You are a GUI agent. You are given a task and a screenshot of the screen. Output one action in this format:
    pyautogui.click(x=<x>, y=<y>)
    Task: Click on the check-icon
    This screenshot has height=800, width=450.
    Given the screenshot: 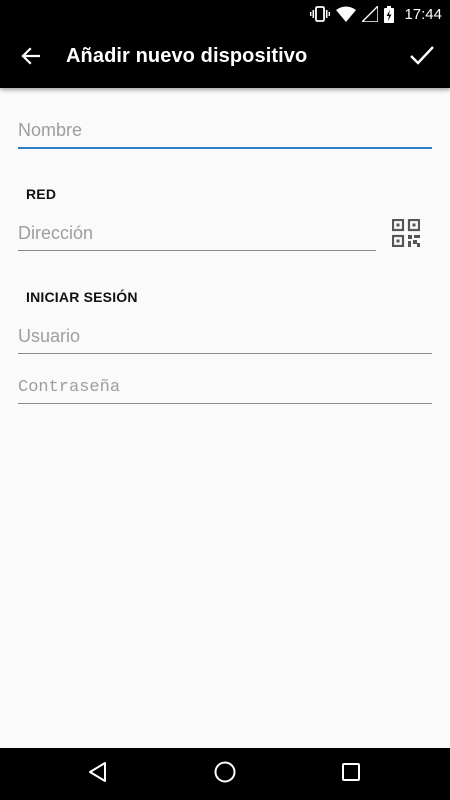 What is the action you would take?
    pyautogui.click(x=422, y=58)
    